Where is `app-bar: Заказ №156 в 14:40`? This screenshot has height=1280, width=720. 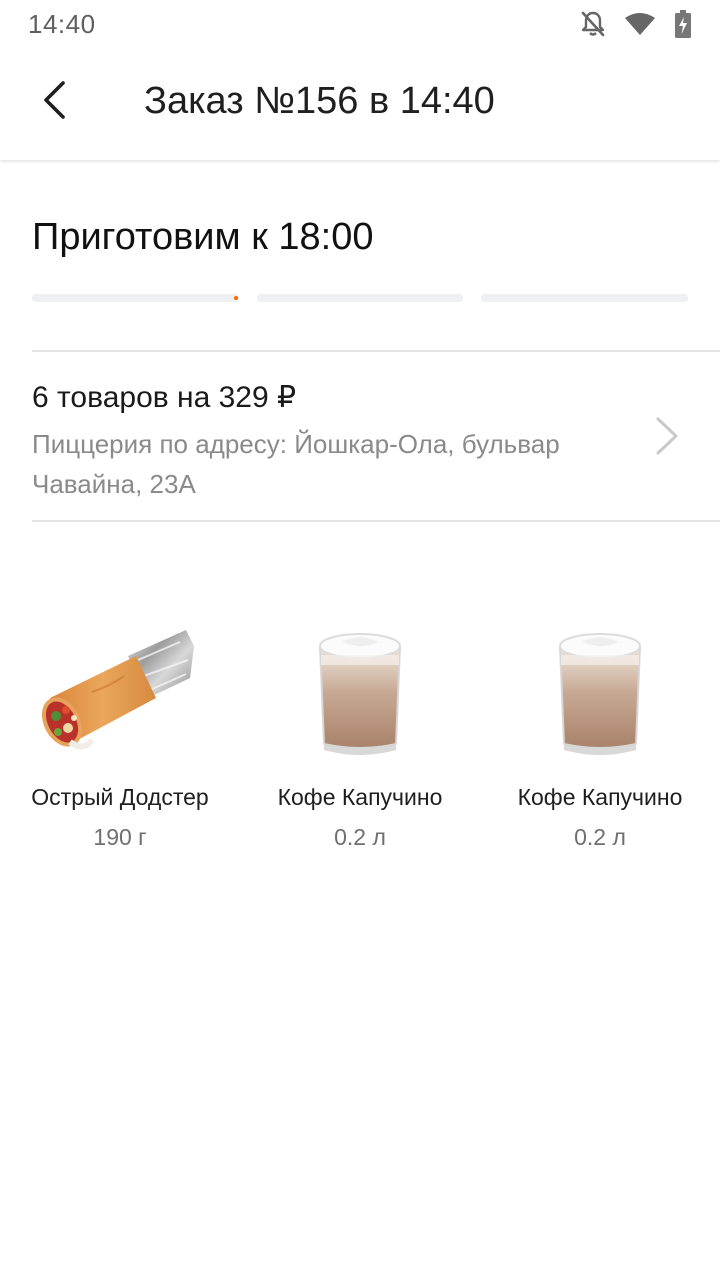
app-bar: Заказ №156 в 14:40 is located at coordinates (360, 104).